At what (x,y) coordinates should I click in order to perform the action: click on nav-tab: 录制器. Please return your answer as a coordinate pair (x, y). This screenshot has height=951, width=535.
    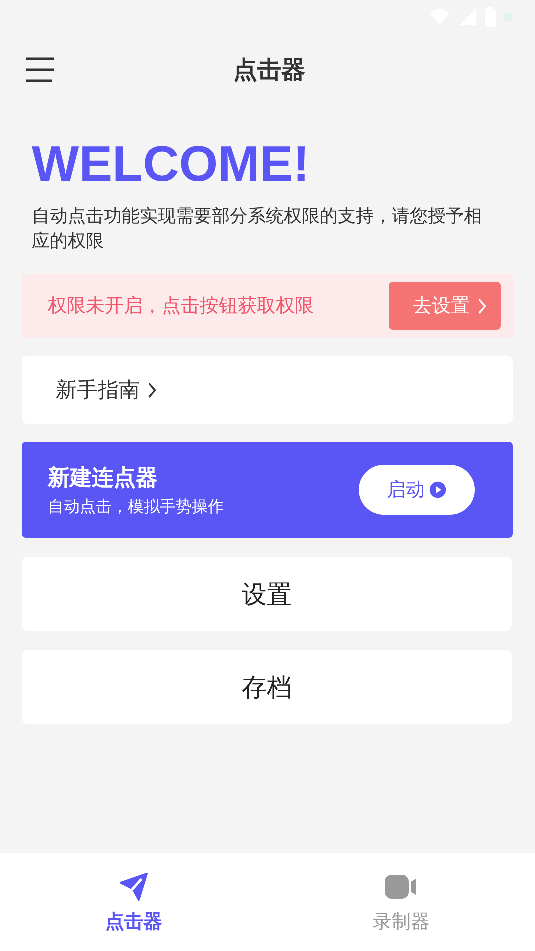
    Looking at the image, I should click on (401, 902).